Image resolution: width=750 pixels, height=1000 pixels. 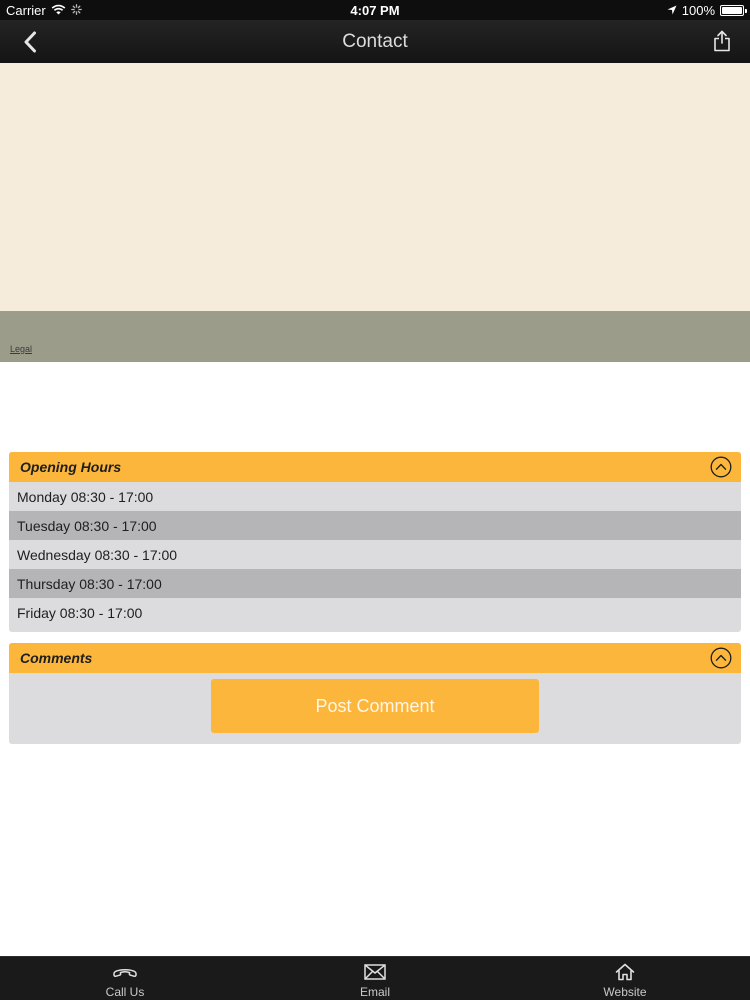 I want to click on opening-hours-header: Opening Hours, so click(x=375, y=467).